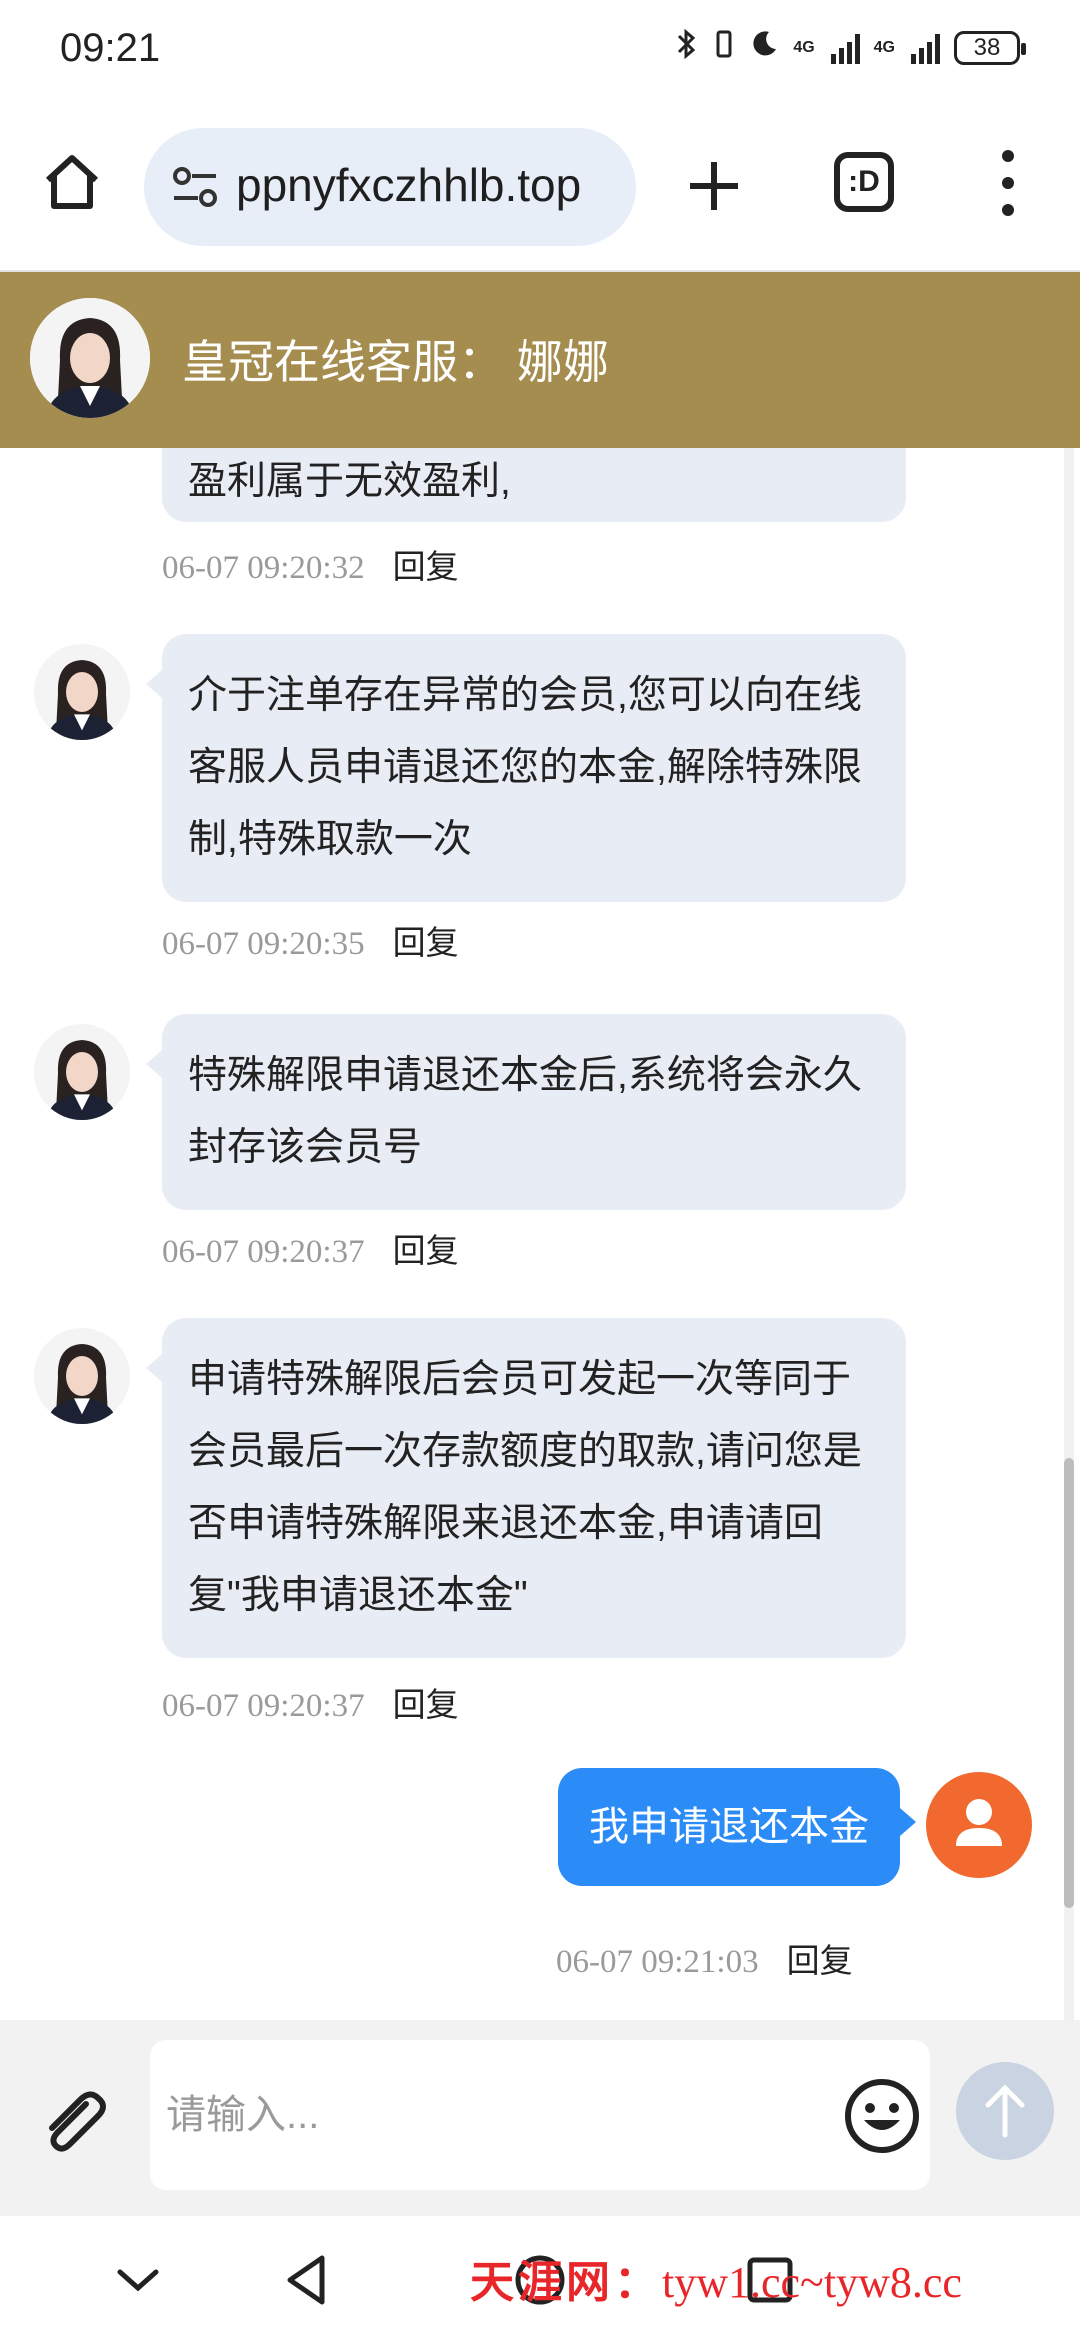 This screenshot has height=2340, width=1080. I want to click on message-input, so click(540, 2115).